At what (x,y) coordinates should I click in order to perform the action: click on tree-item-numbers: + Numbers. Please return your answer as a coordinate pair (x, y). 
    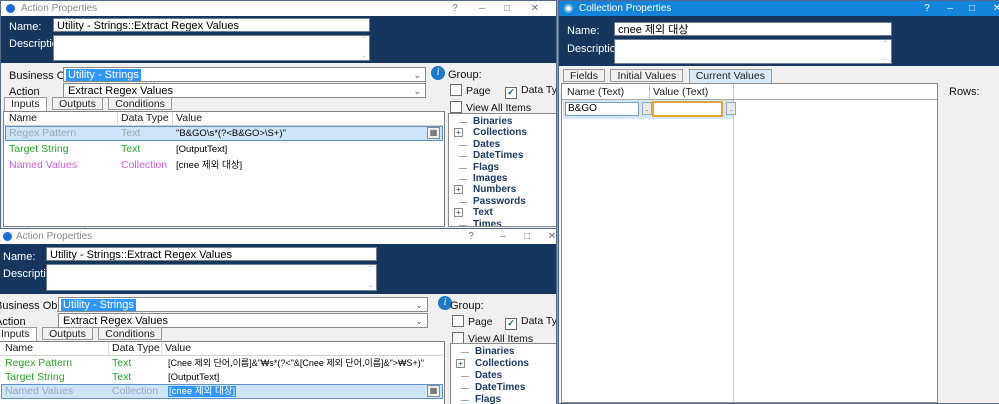
    Looking at the image, I should click on (502, 189).